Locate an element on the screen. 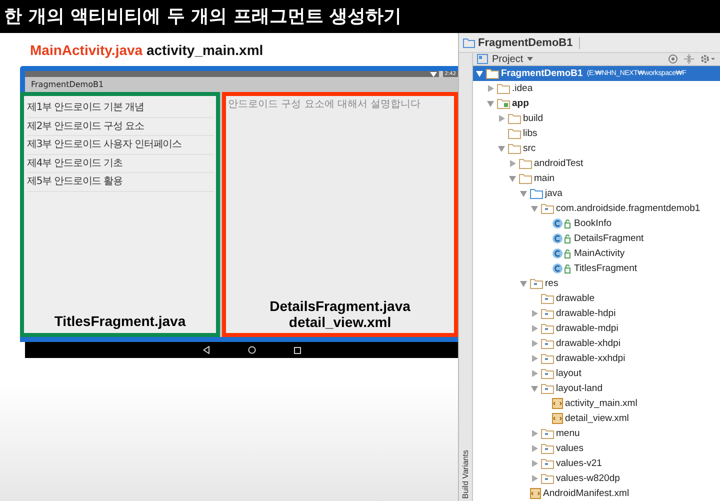 This screenshot has width=720, height=501. fragment-caption: DetailsFragment.java is located at coordinates (340, 306).